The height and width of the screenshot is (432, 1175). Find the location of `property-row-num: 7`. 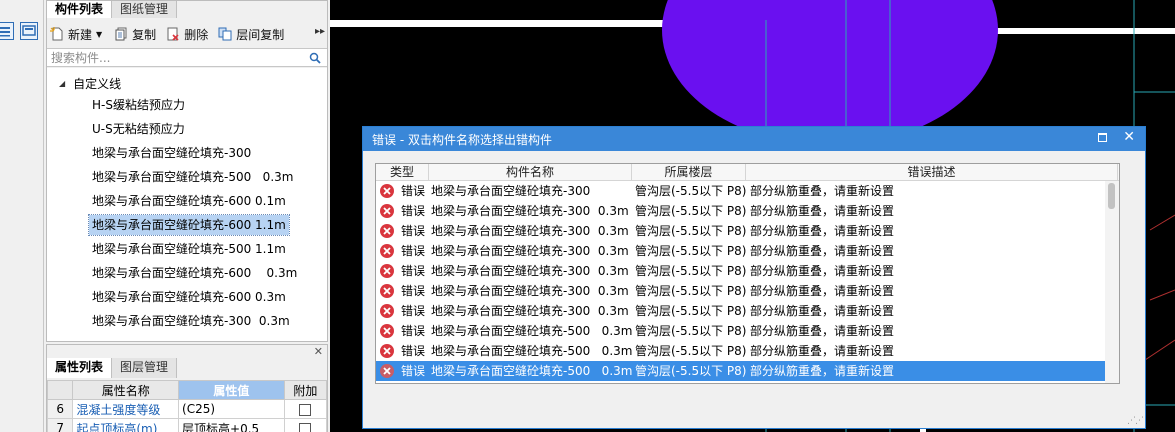

property-row-num: 7 is located at coordinates (60, 425).